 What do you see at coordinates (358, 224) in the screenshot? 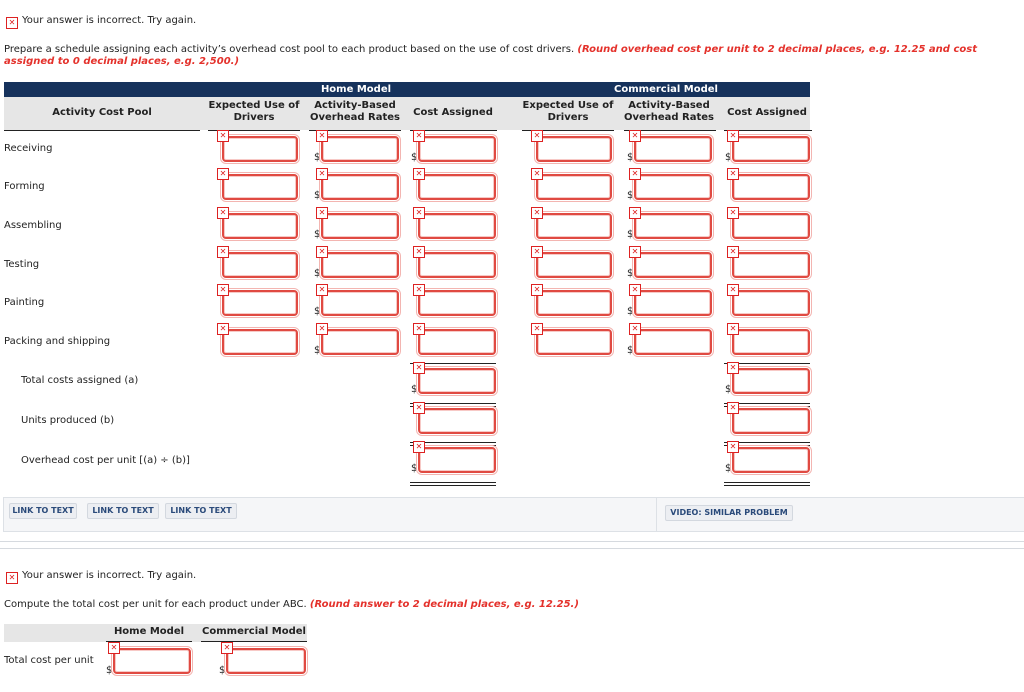
I see `home-assembling-abc-rate-input: ✕` at bounding box center [358, 224].